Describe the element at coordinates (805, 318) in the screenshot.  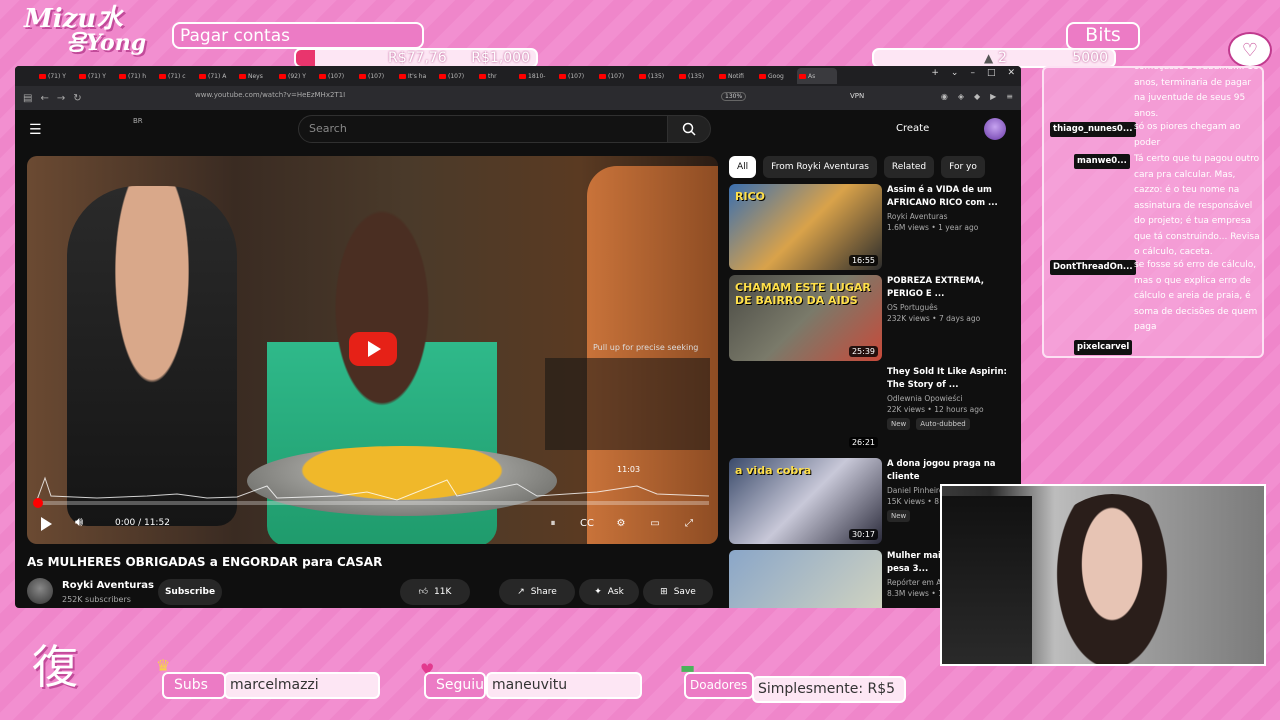
I see `recommendation-thumbnail: CHAMAM ESTE LUGAR DE BAIRRO DA AIDS 25:39` at that location.